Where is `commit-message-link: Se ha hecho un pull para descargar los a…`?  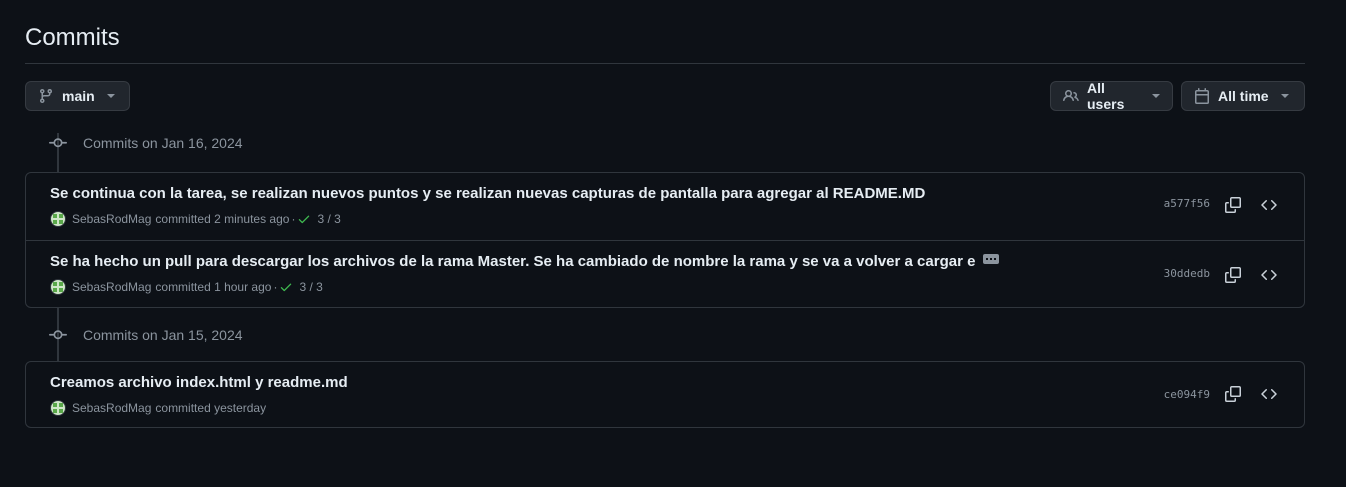
commit-message-link: Se ha hecho un pull para descargar los a… is located at coordinates (525, 261).